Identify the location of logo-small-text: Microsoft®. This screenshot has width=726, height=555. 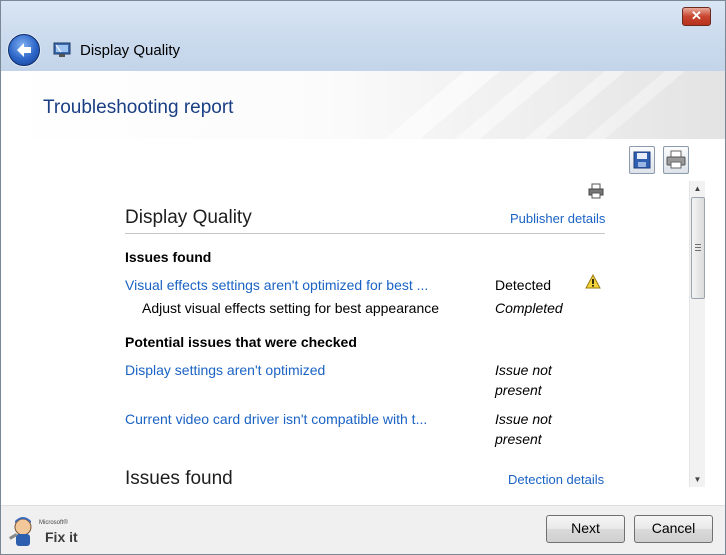
(53, 523).